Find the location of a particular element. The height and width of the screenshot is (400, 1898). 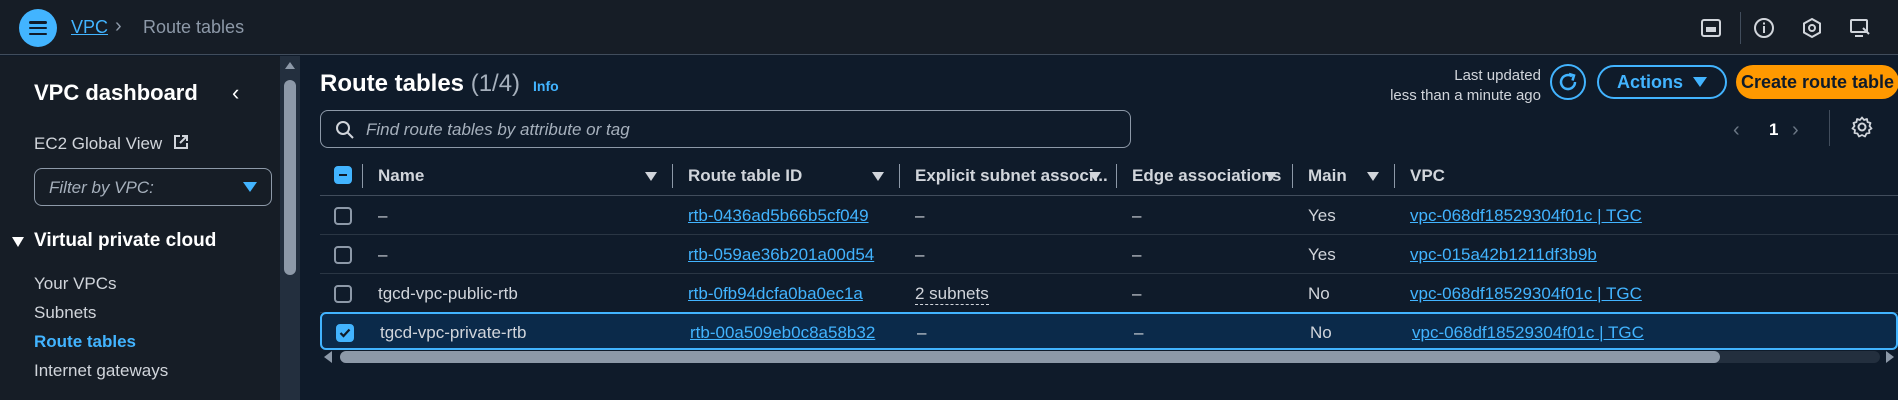

ec2-global-view-label: EC2 Global View is located at coordinates (98, 143).